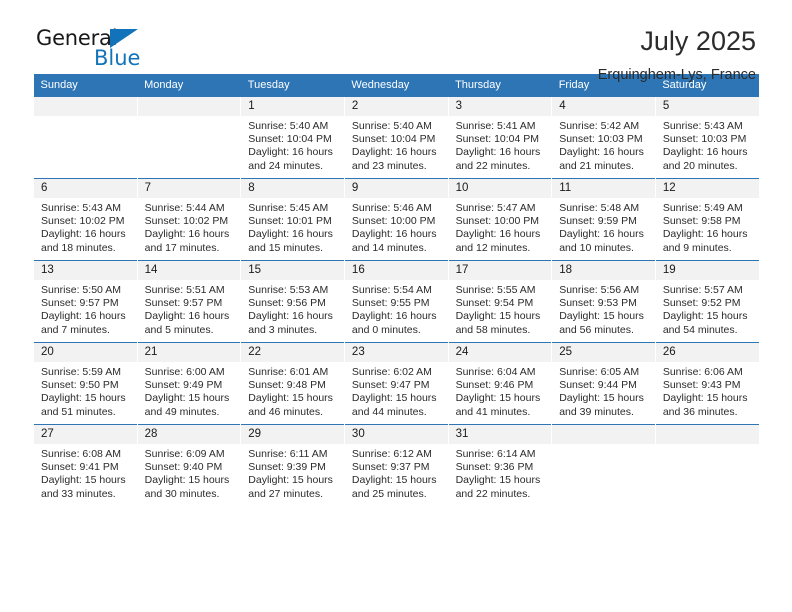 The height and width of the screenshot is (612, 792). What do you see at coordinates (183, 303) in the screenshot?
I see `sunset-time: Sunset: 9:57 PM` at bounding box center [183, 303].